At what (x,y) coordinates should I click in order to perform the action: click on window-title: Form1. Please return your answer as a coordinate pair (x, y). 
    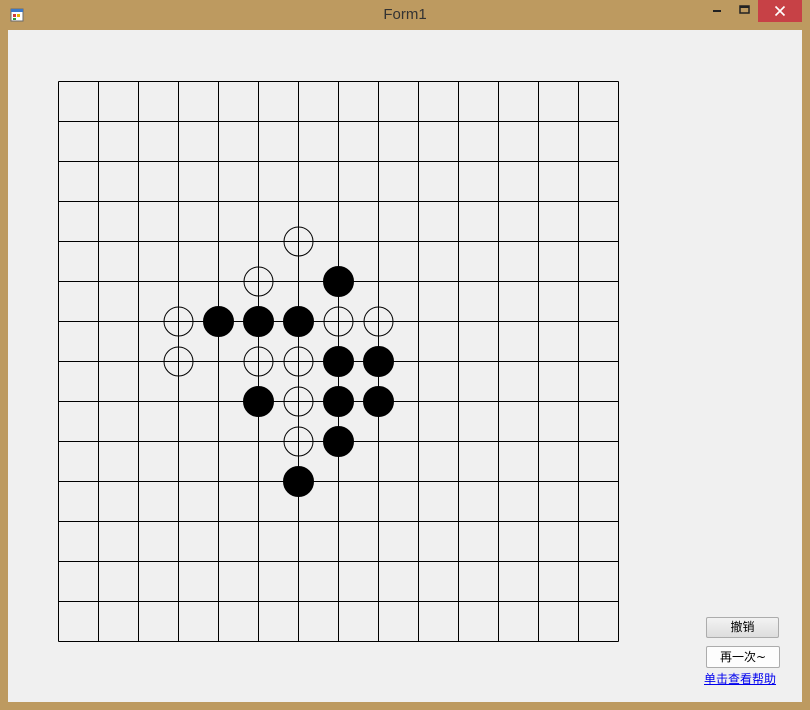
    Looking at the image, I should click on (405, 14).